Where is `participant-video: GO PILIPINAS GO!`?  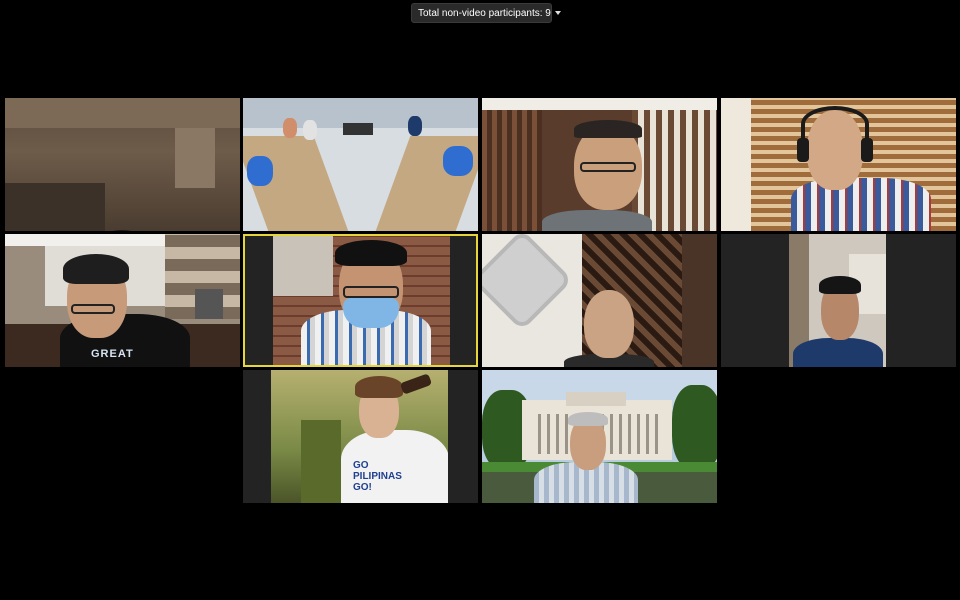 participant-video: GO PILIPINAS GO! is located at coordinates (359, 436).